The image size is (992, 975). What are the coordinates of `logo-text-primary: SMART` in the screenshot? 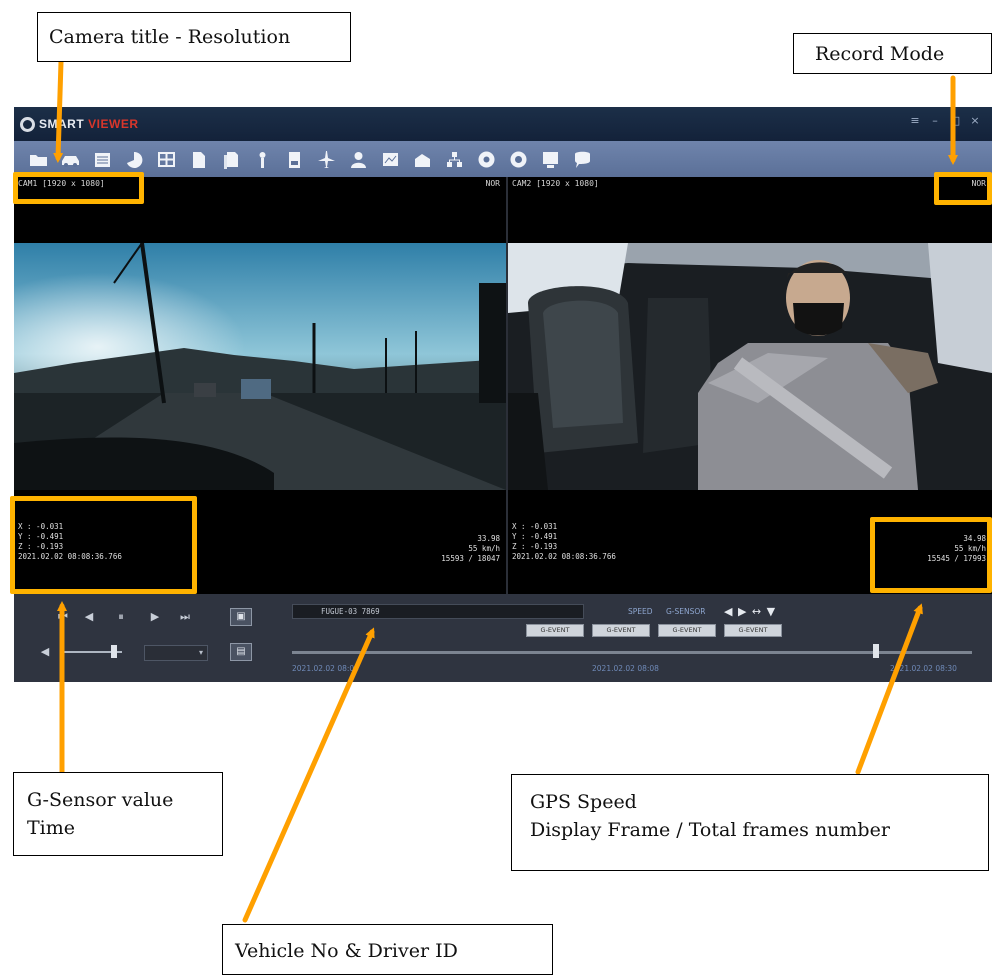 It's located at (62, 124).